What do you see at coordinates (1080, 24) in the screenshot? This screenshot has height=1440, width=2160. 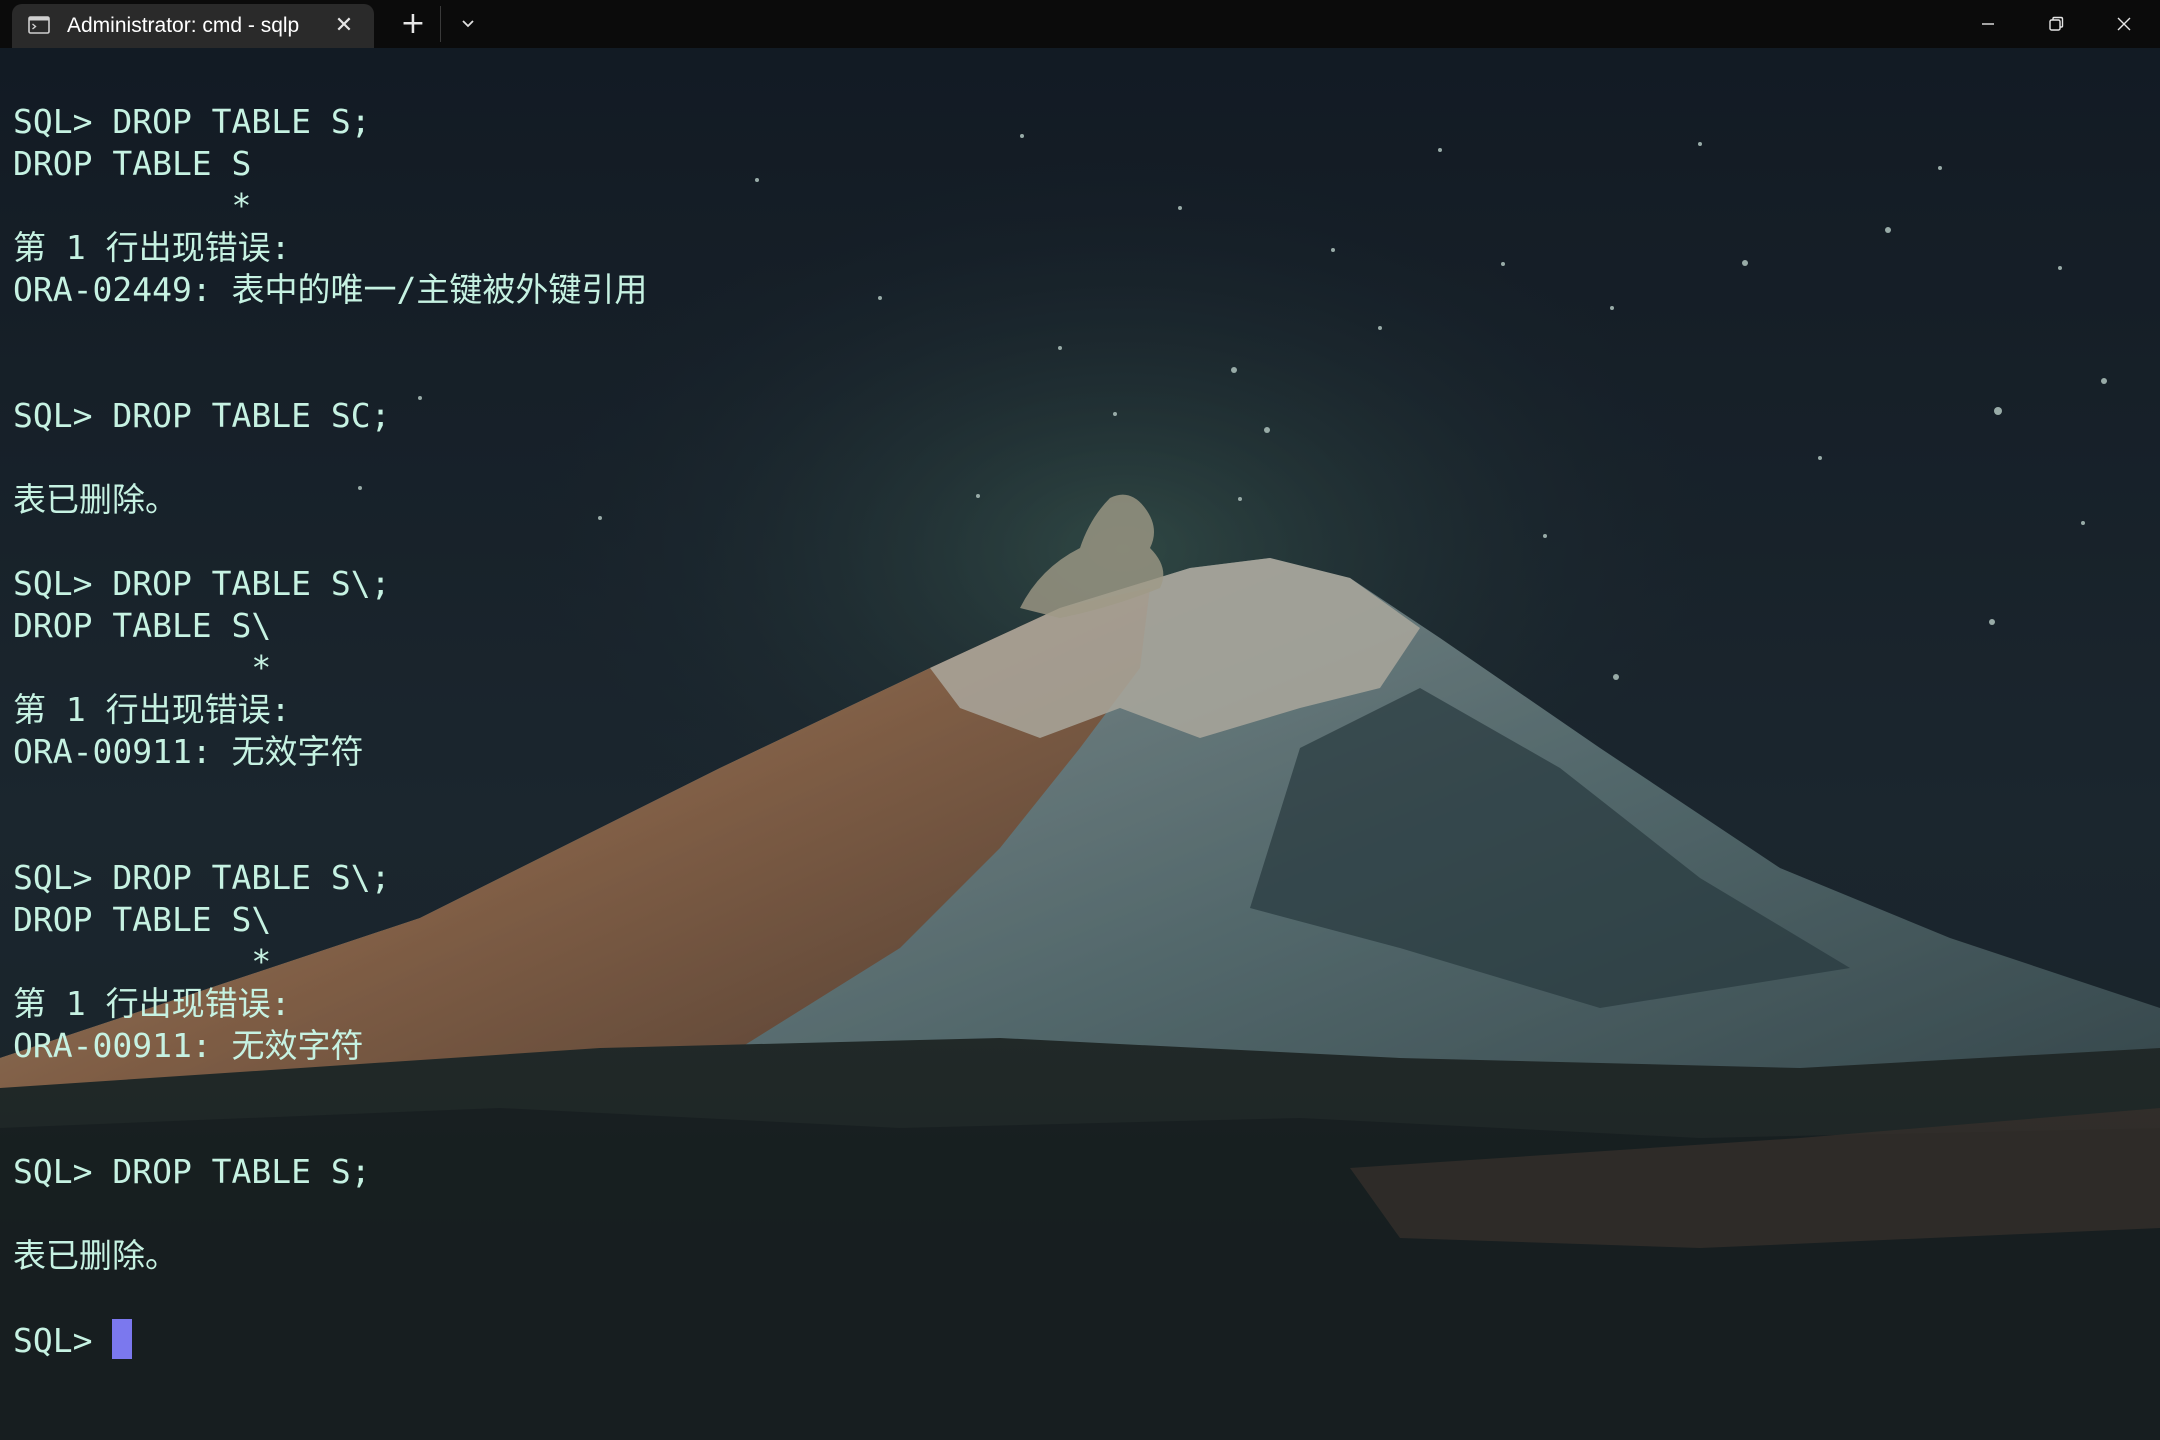 I see `title-bar: Administrator: cmd - sqlp ✕ +` at bounding box center [1080, 24].